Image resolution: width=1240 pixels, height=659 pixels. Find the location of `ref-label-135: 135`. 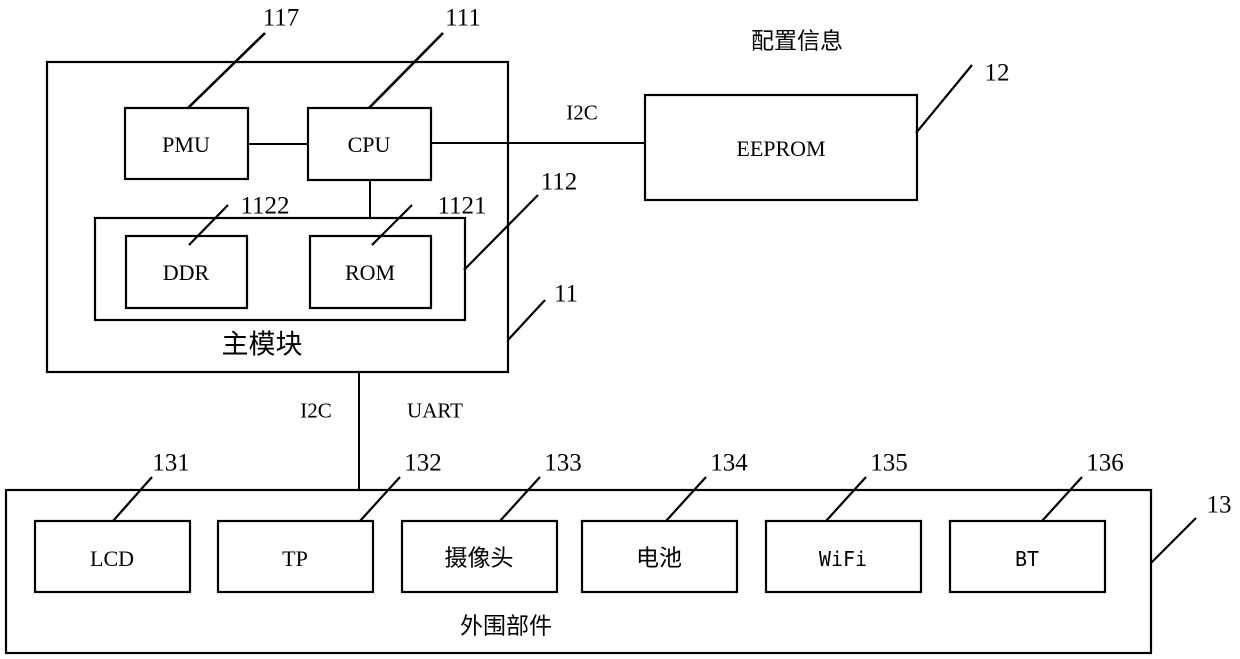

ref-label-135: 135 is located at coordinates (889, 463).